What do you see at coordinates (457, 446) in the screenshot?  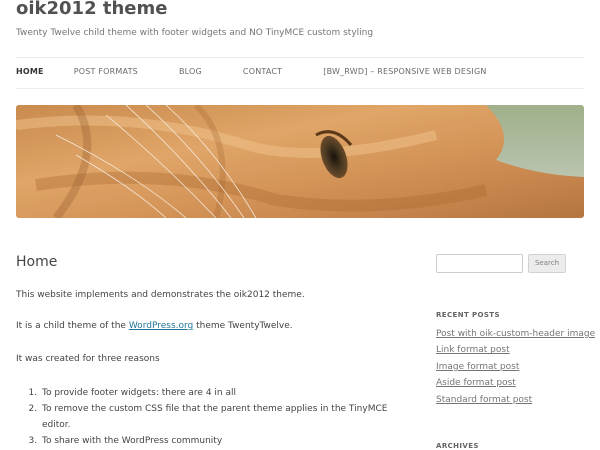 I see `archives-title: ARCHIVES` at bounding box center [457, 446].